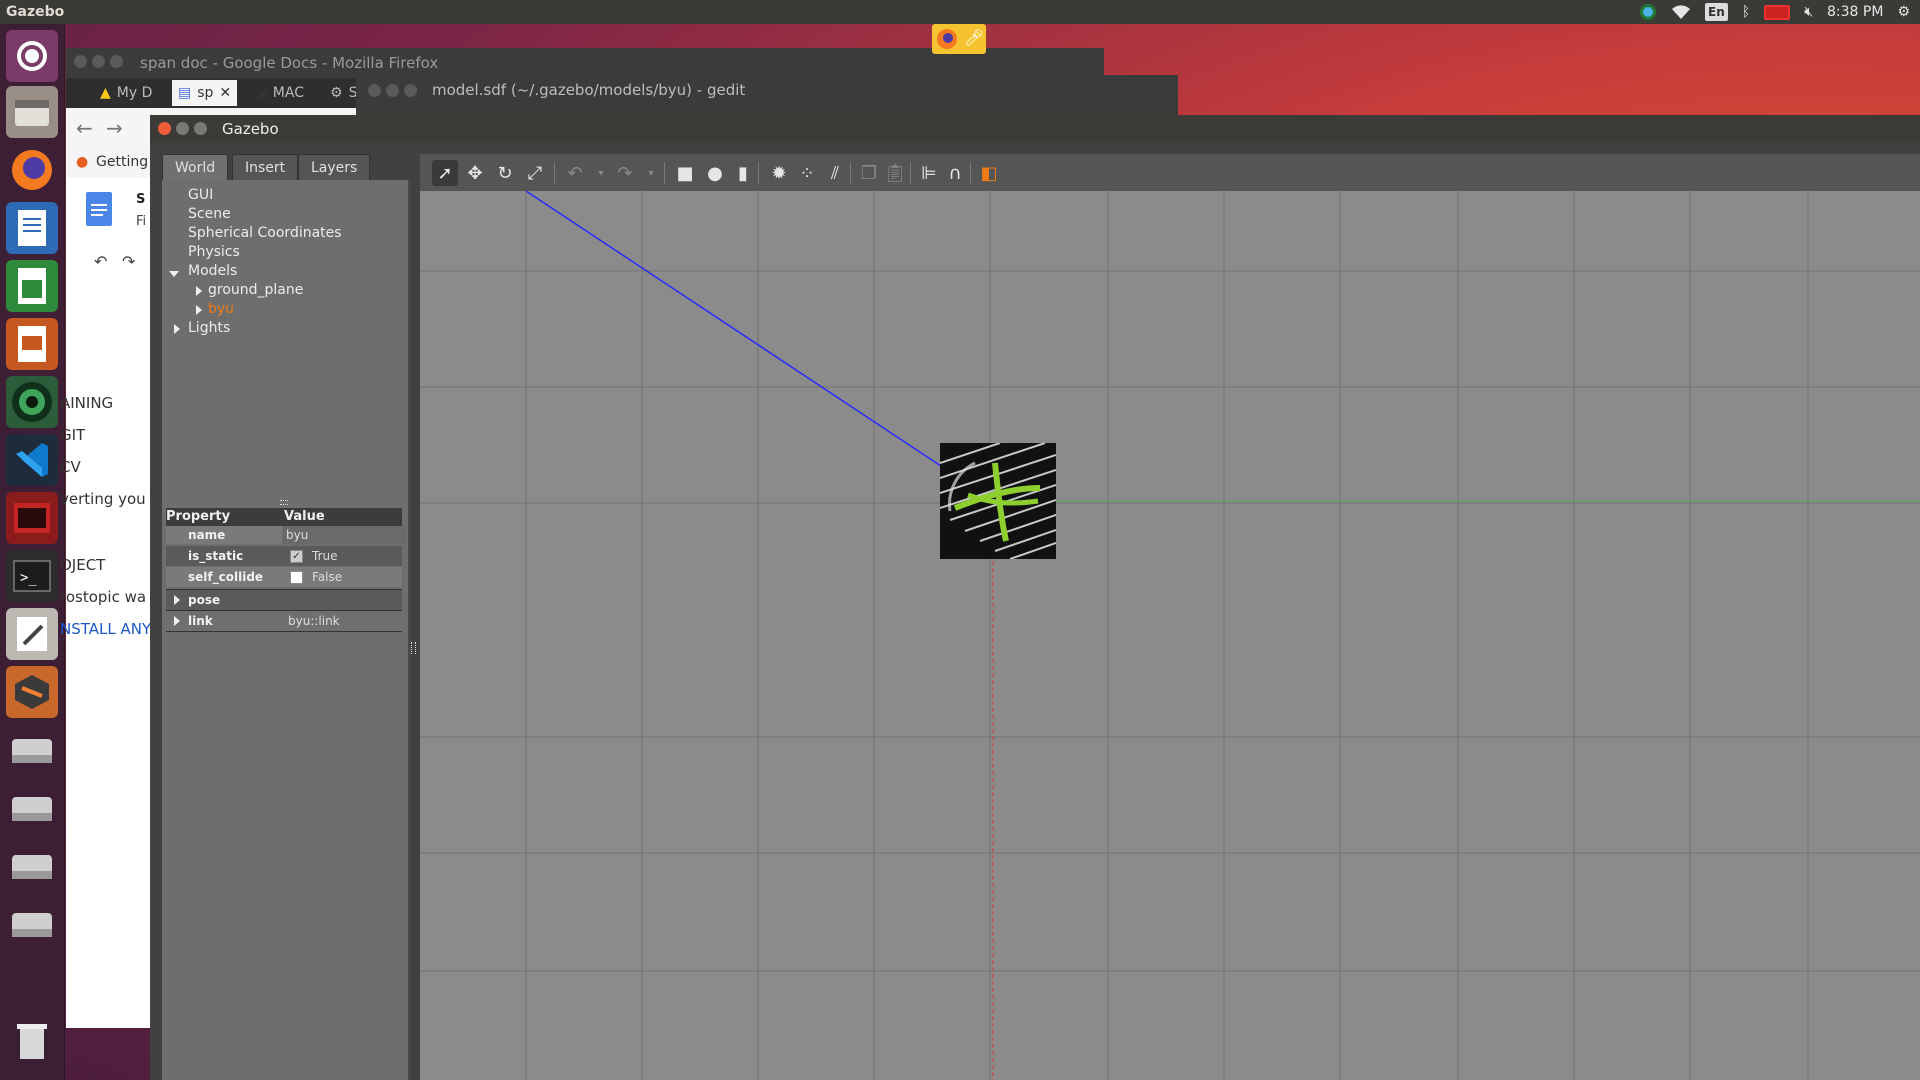 Image resolution: width=1920 pixels, height=1080 pixels. I want to click on drive-icon: ▲, so click(105, 93).